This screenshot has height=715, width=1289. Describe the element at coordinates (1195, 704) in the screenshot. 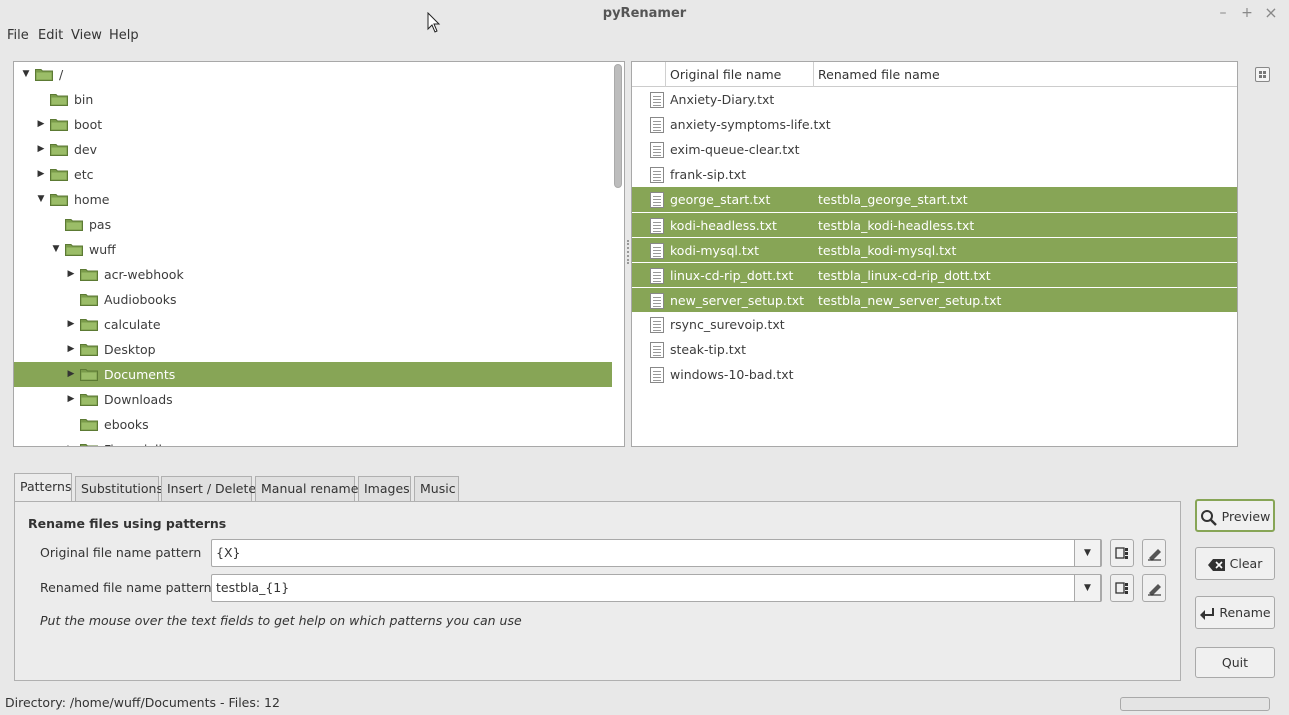

I see `progress-bar` at that location.